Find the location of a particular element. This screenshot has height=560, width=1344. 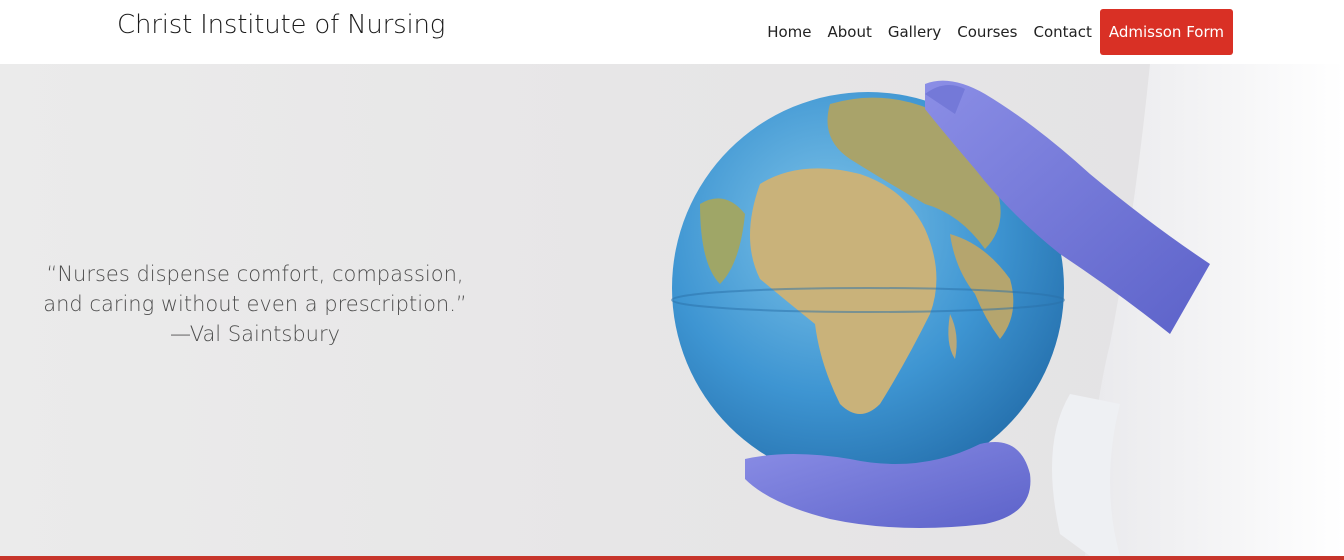

nav-gallery-link: Gallery is located at coordinates (914, 32).